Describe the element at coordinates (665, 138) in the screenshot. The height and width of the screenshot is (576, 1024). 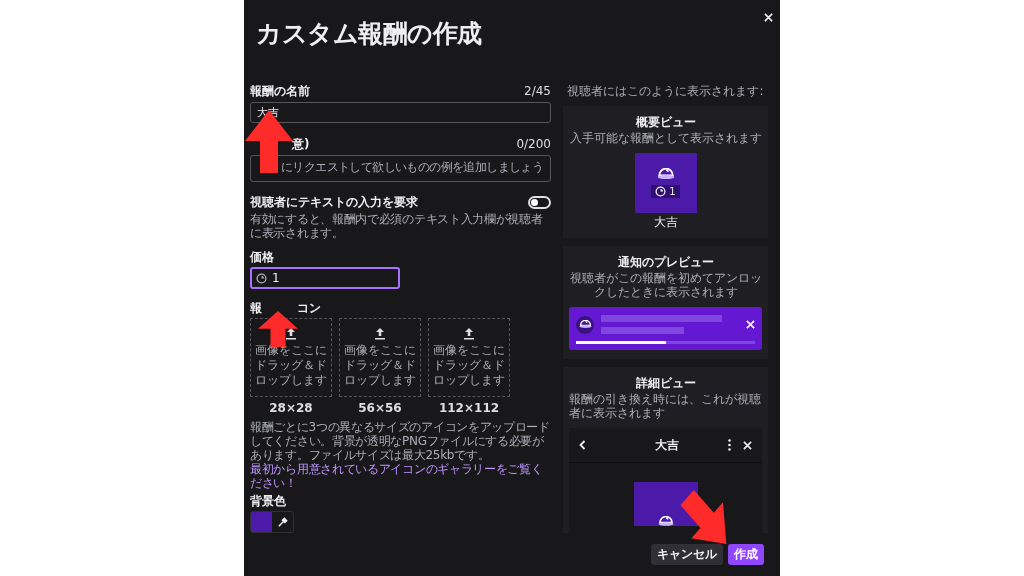
I see `panel-subtitle: 入手可能な報酬として表示されます` at that location.